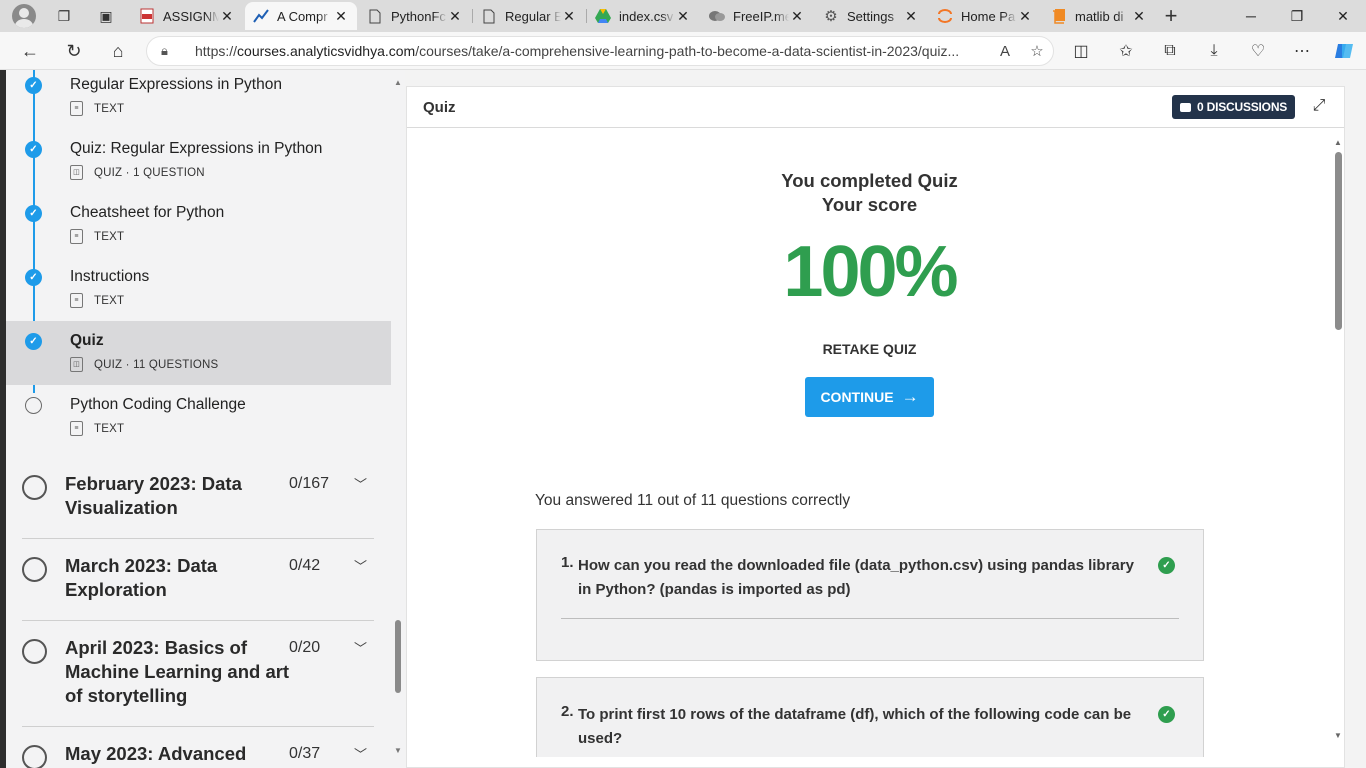 This screenshot has height=768, width=1366. I want to click on browser-tab: Regular E ✕, so click(529, 16).